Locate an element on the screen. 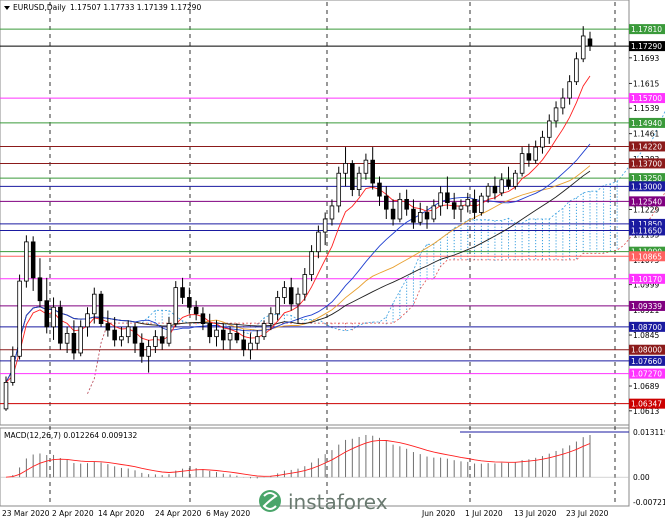 The image size is (665, 523). macd-tick-label: 0.013119 is located at coordinates (649, 432).